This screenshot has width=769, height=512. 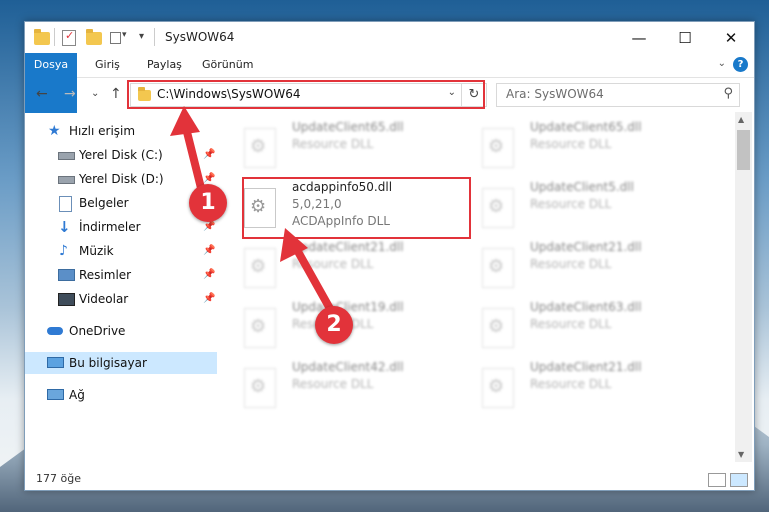 What do you see at coordinates (102, 131) in the screenshot?
I see `sidebar-item-label: Hızlı erişim` at bounding box center [102, 131].